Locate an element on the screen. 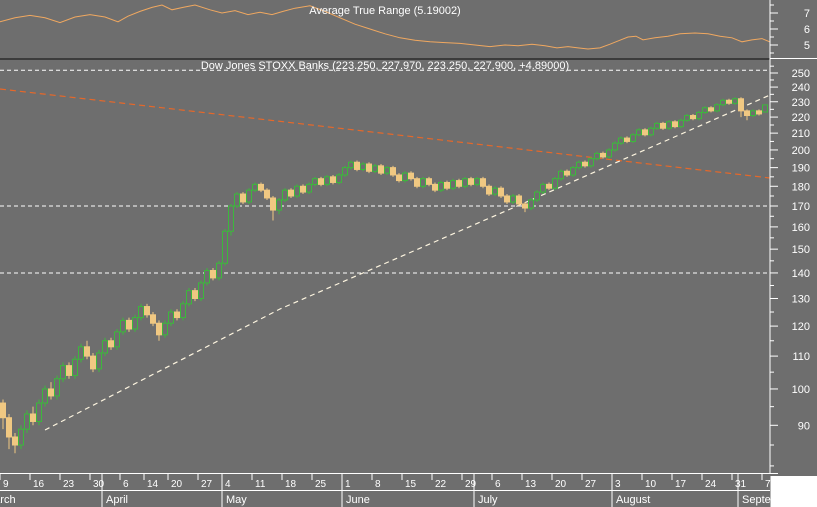  week-label: 30 is located at coordinates (99, 484).